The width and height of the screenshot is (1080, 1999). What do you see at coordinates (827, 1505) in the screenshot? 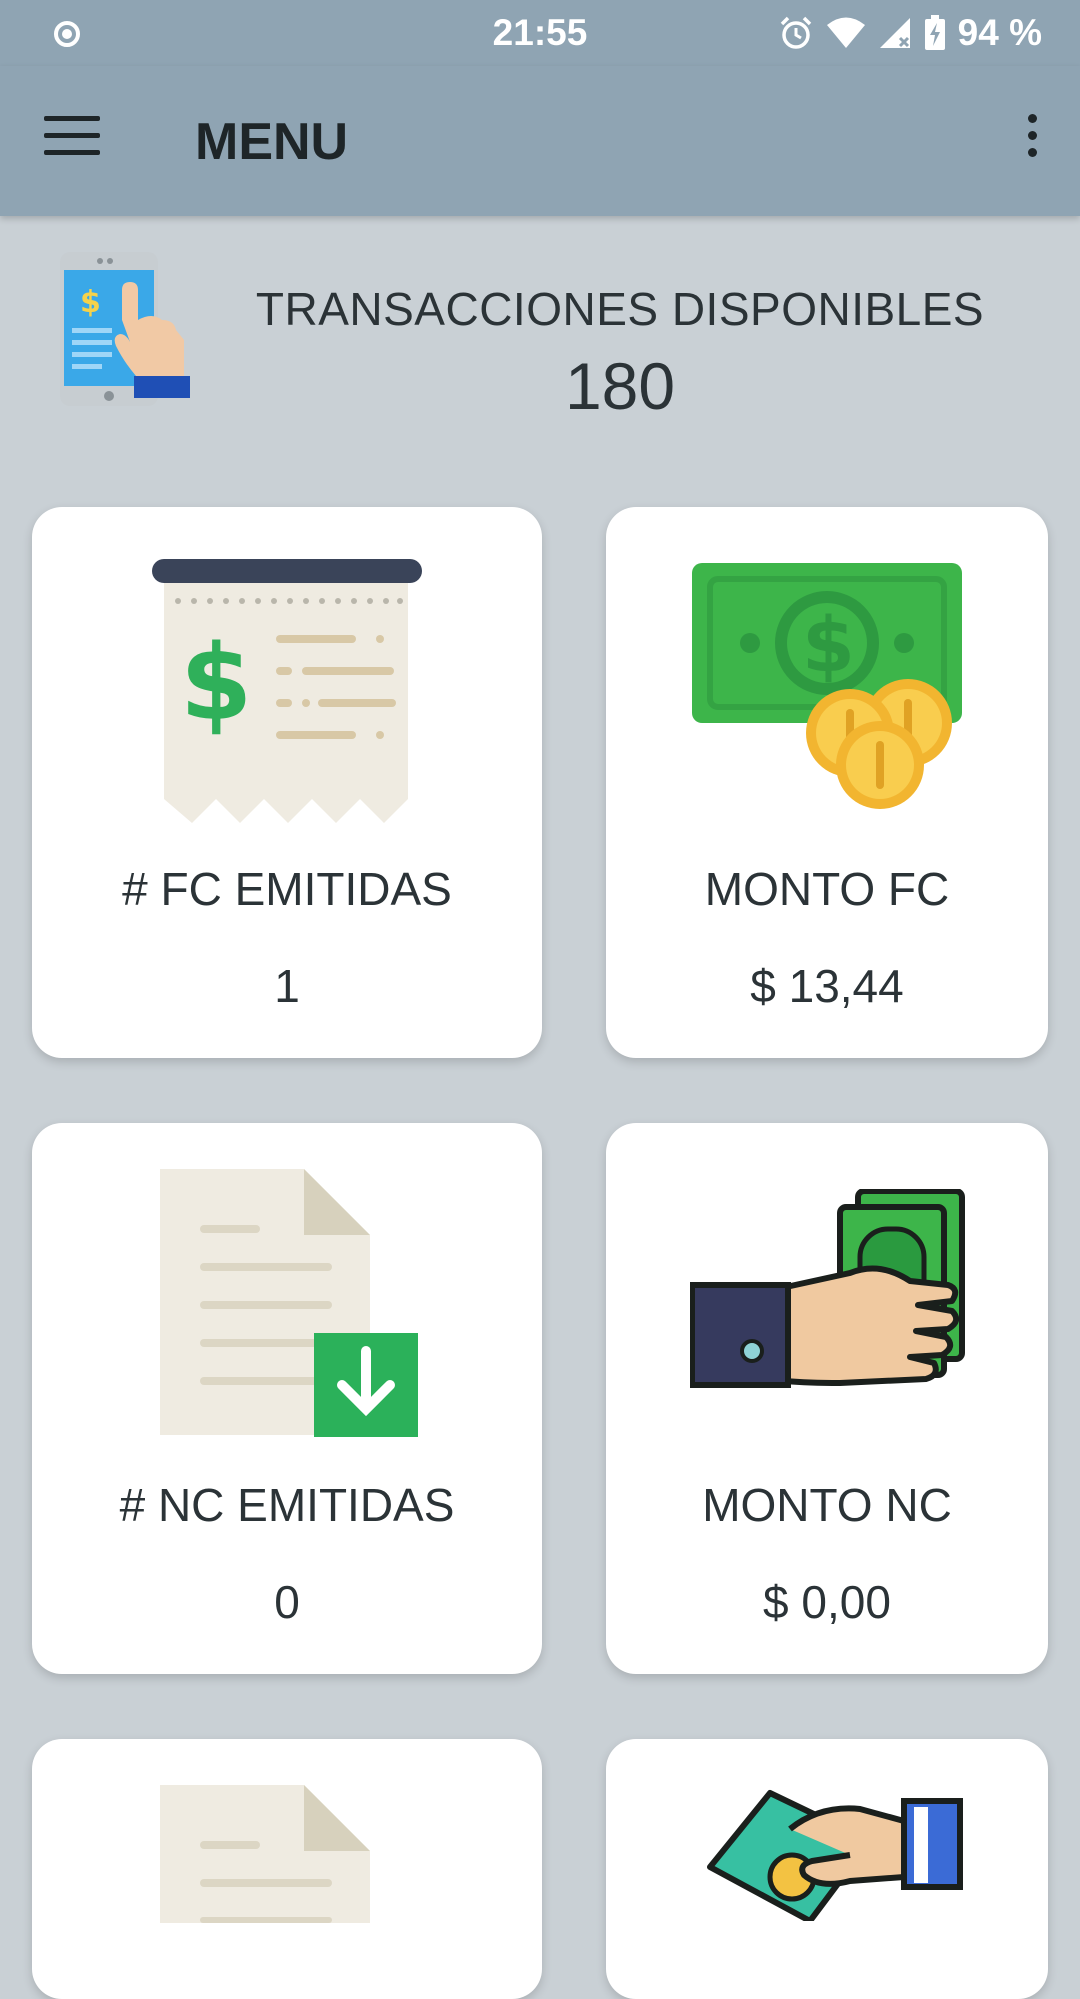
I see `card-title: MONTO NC` at bounding box center [827, 1505].